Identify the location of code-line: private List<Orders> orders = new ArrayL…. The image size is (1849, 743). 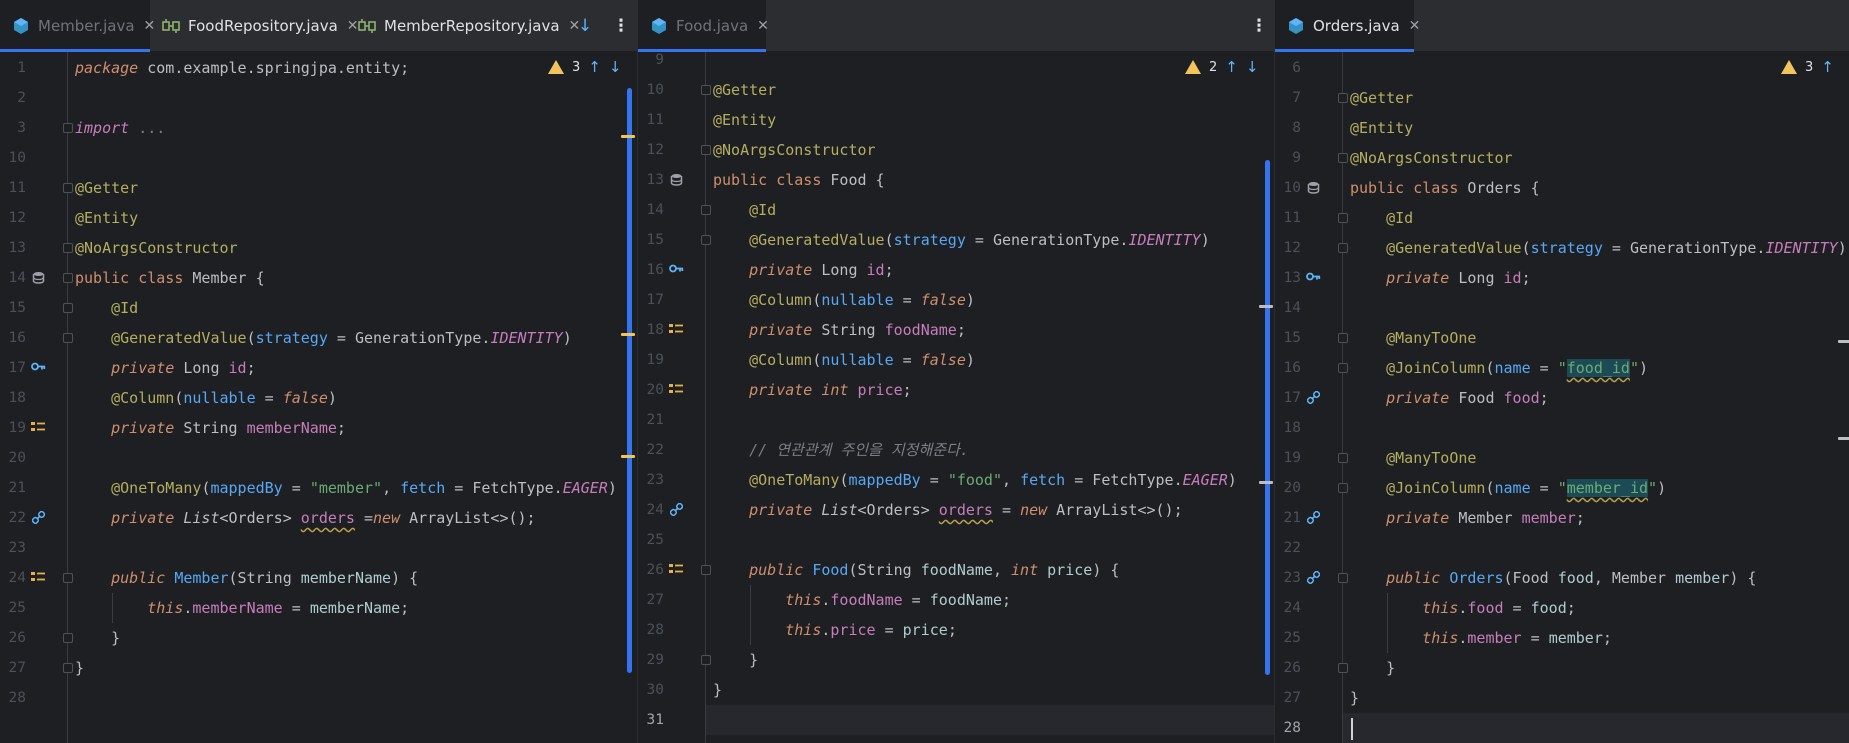
(948, 510).